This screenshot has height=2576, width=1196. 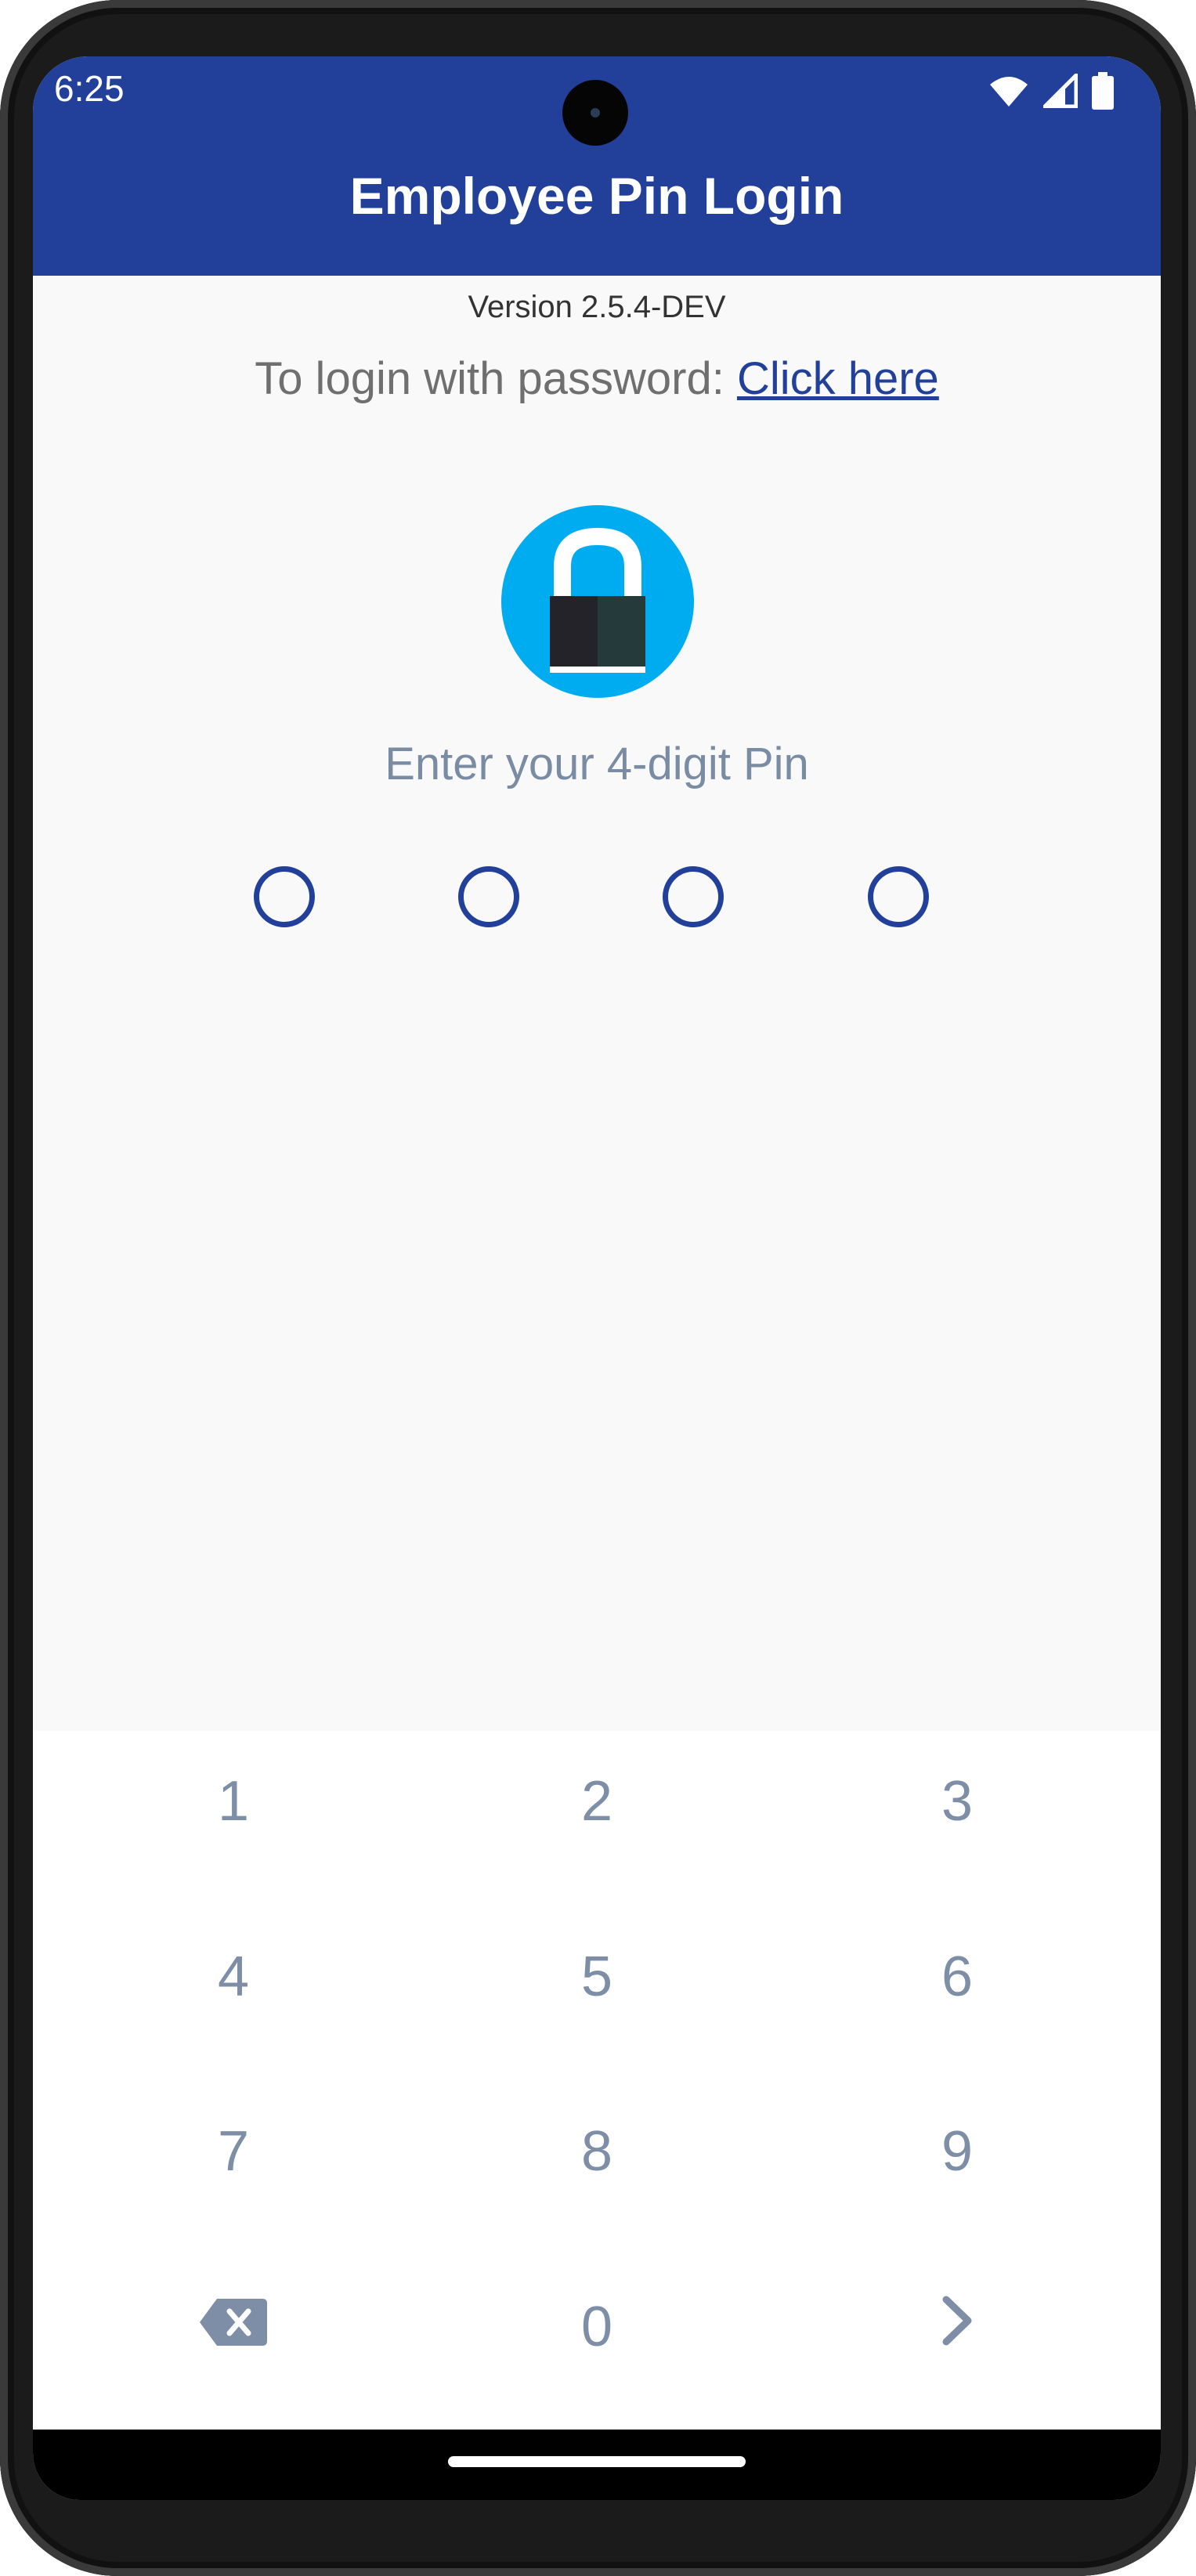 I want to click on backspace-icon, so click(x=233, y=2327).